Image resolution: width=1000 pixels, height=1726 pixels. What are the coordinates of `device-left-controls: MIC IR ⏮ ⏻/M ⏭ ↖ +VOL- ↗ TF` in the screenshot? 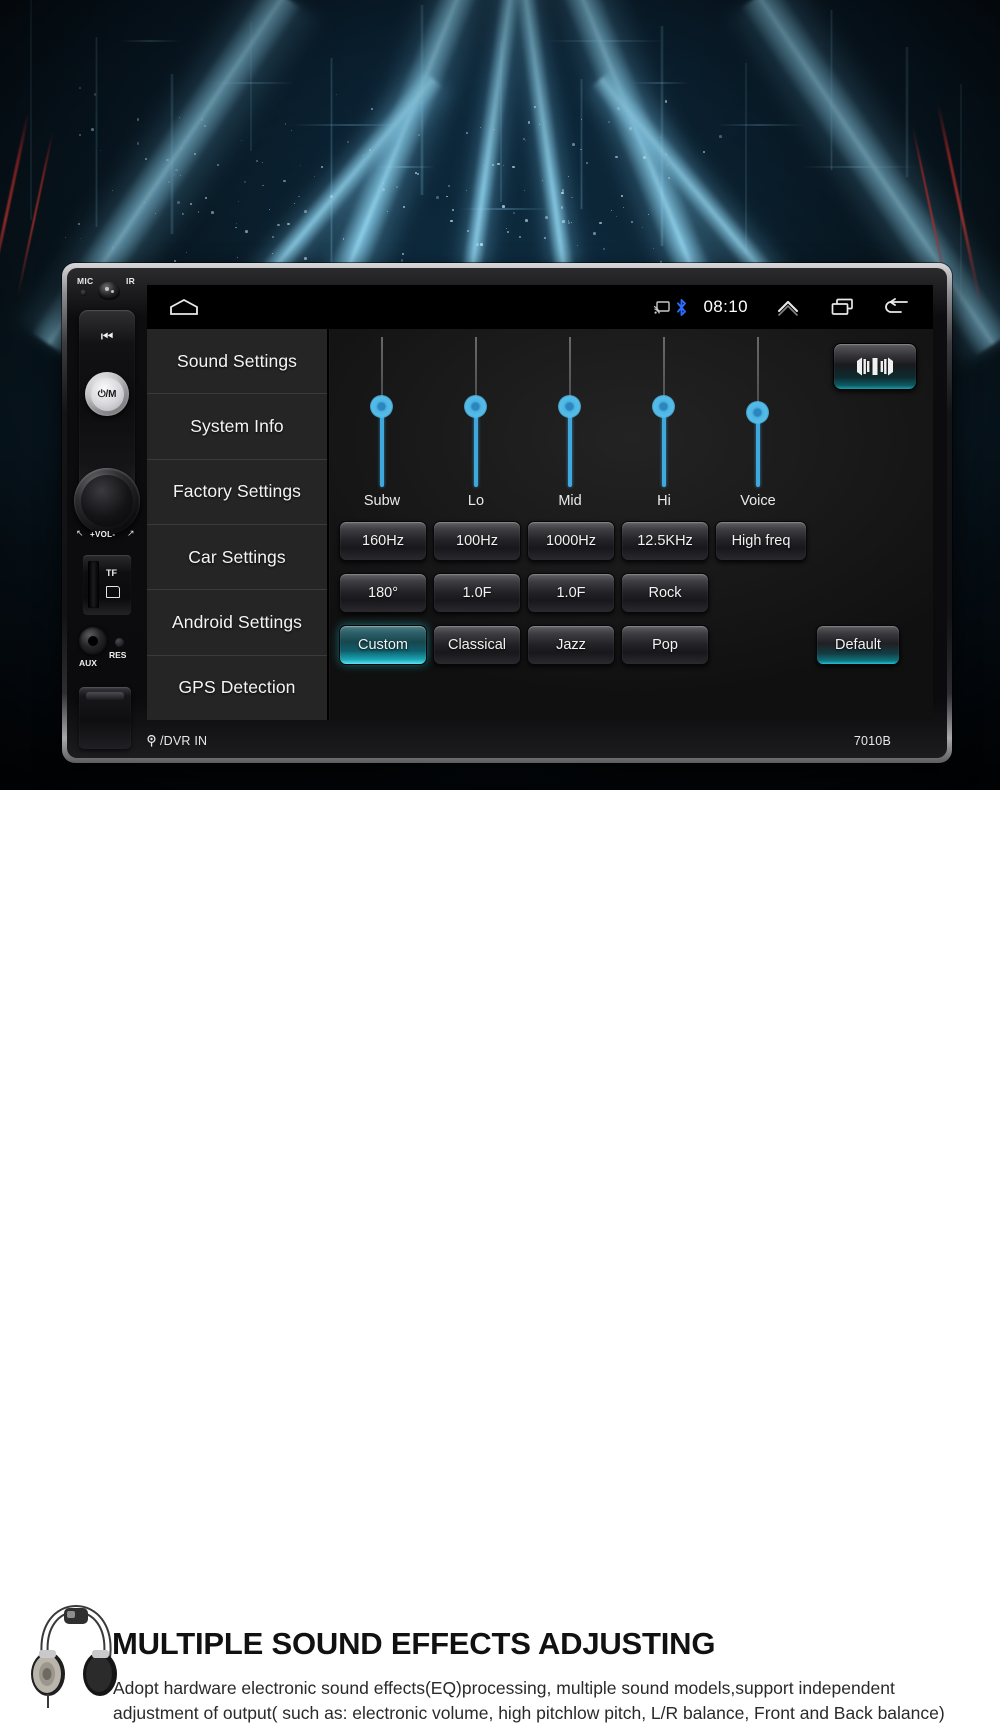 It's located at (107, 513).